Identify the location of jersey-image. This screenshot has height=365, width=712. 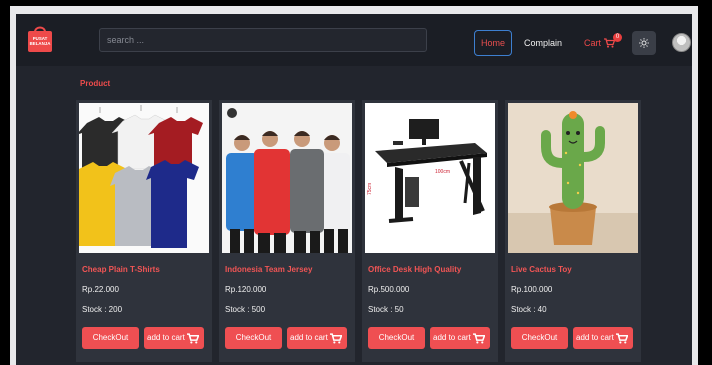
(287, 178).